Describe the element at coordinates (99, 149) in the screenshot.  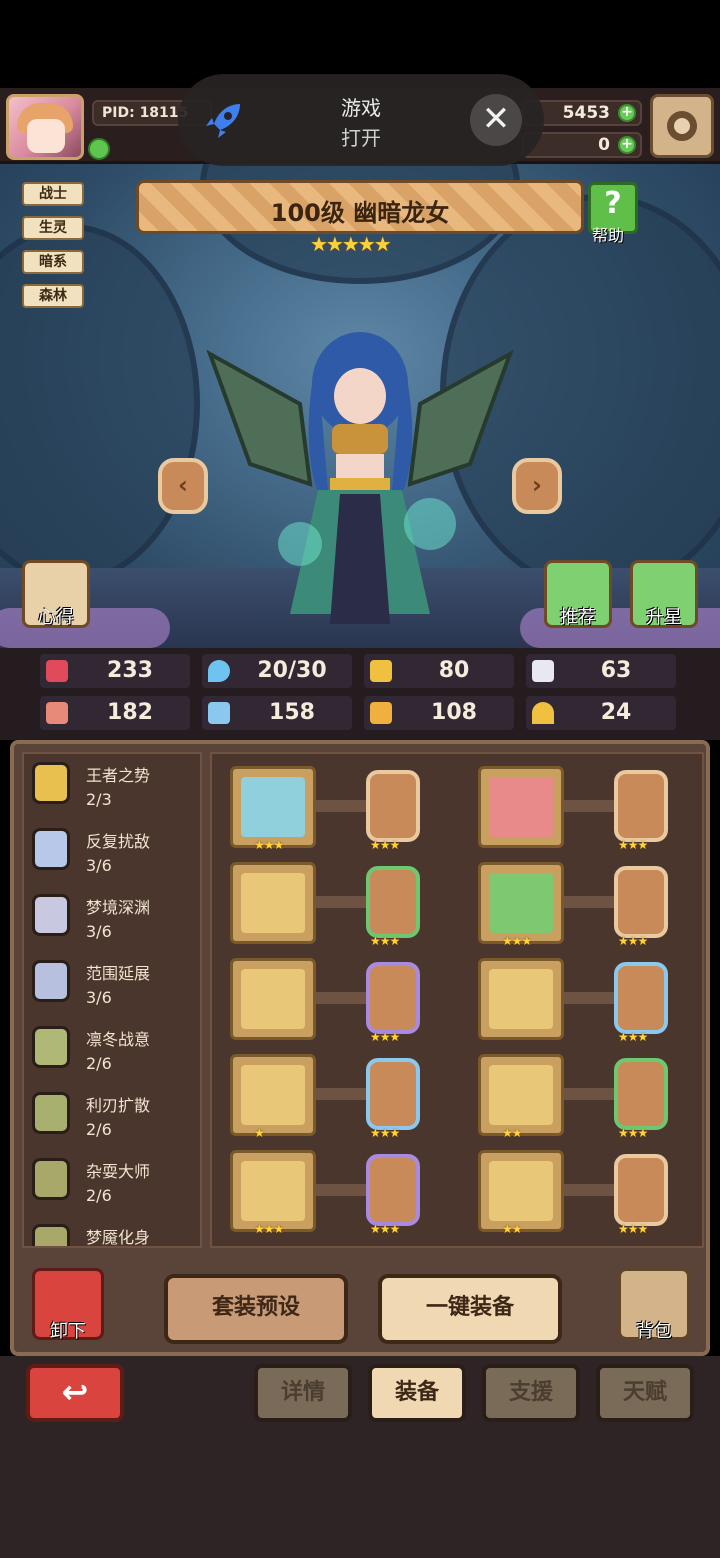
I see `green-gem-icon` at that location.